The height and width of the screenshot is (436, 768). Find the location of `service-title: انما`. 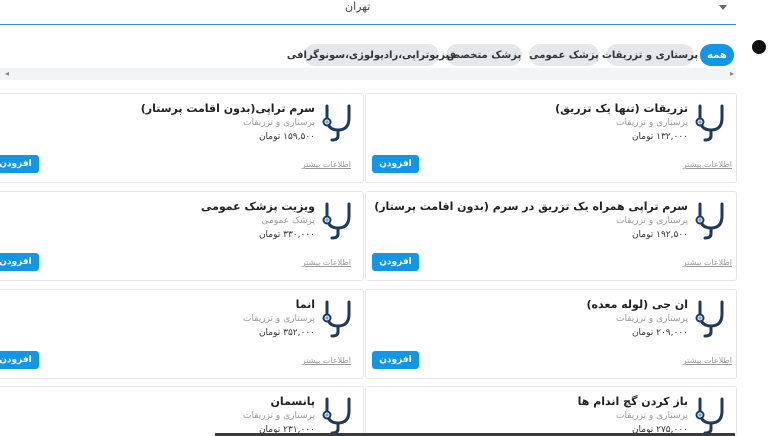

service-title: انما is located at coordinates (305, 304).